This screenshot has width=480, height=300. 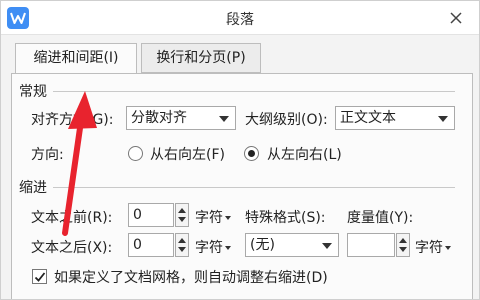 What do you see at coordinates (368, 118) in the screenshot?
I see `outline-level-select-value: 正文文本` at bounding box center [368, 118].